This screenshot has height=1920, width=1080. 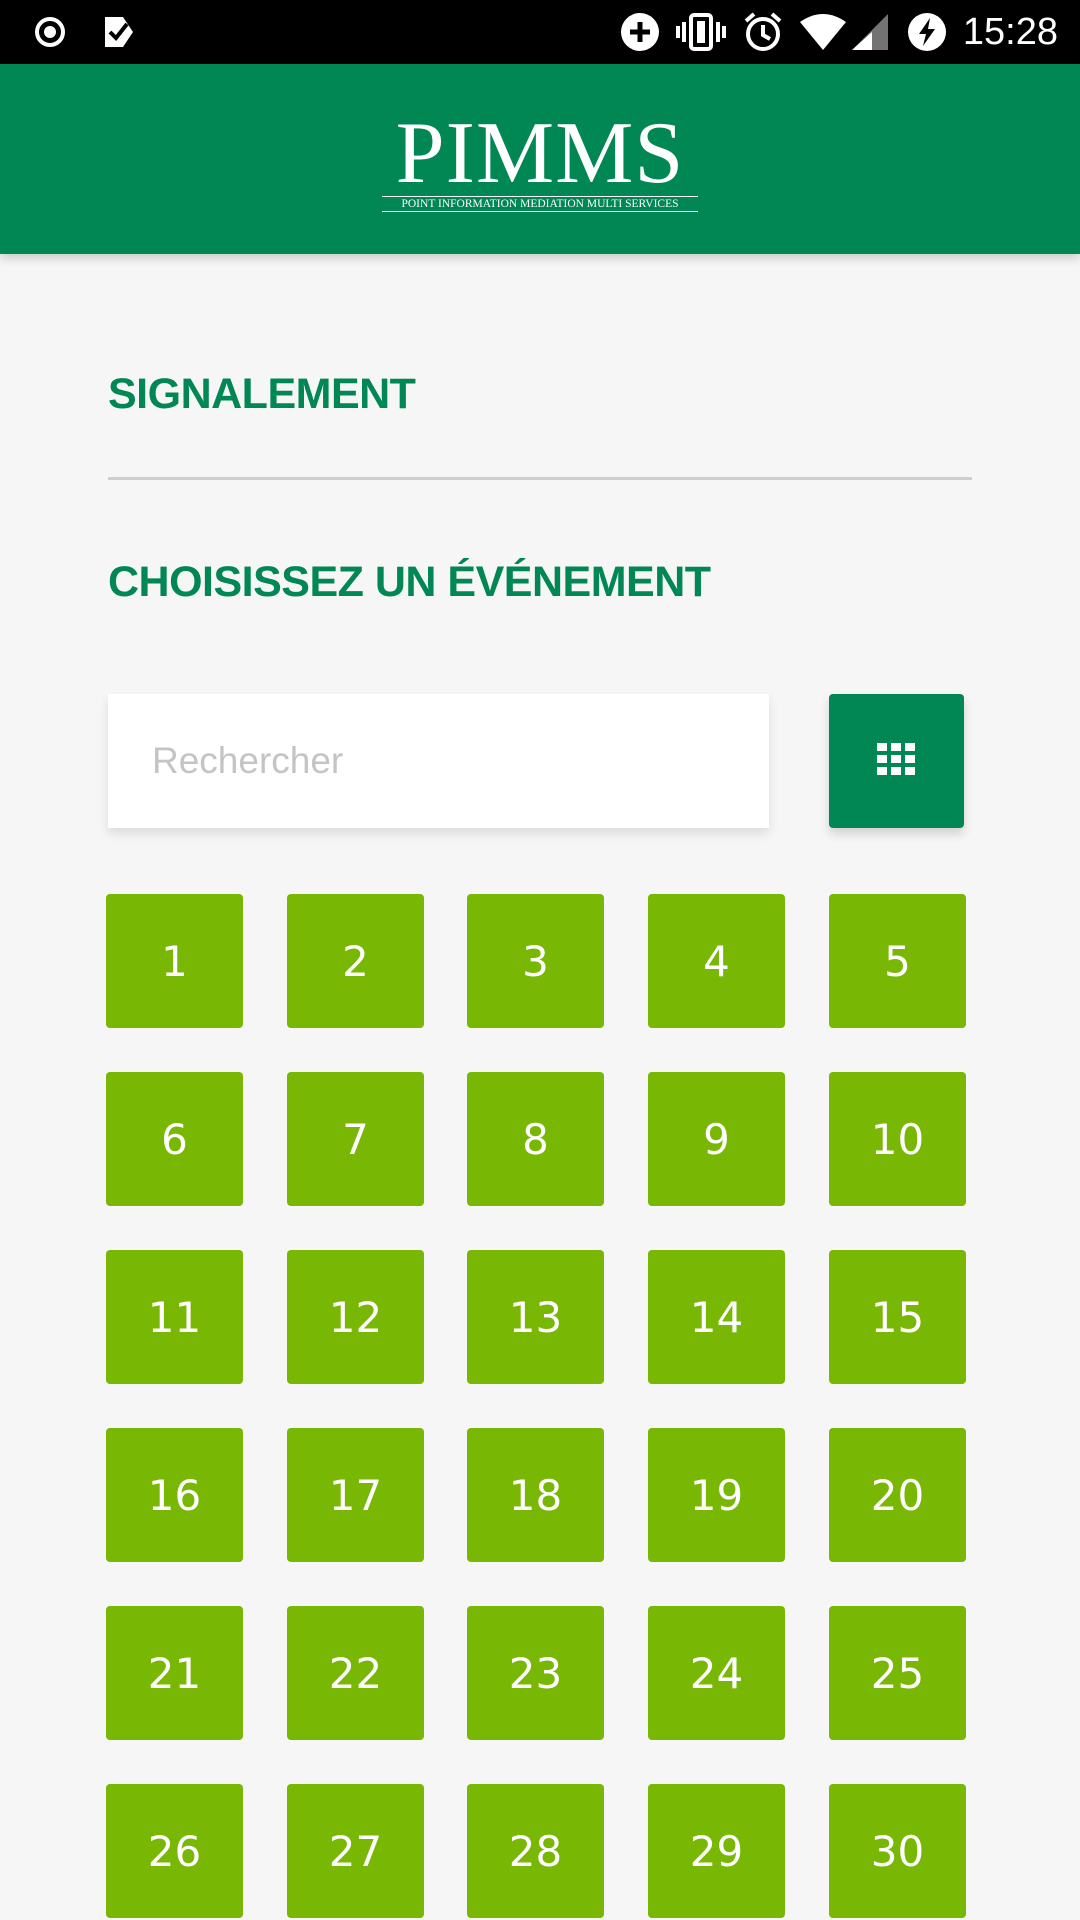 I want to click on event-tile-button: 22, so click(x=355, y=1673).